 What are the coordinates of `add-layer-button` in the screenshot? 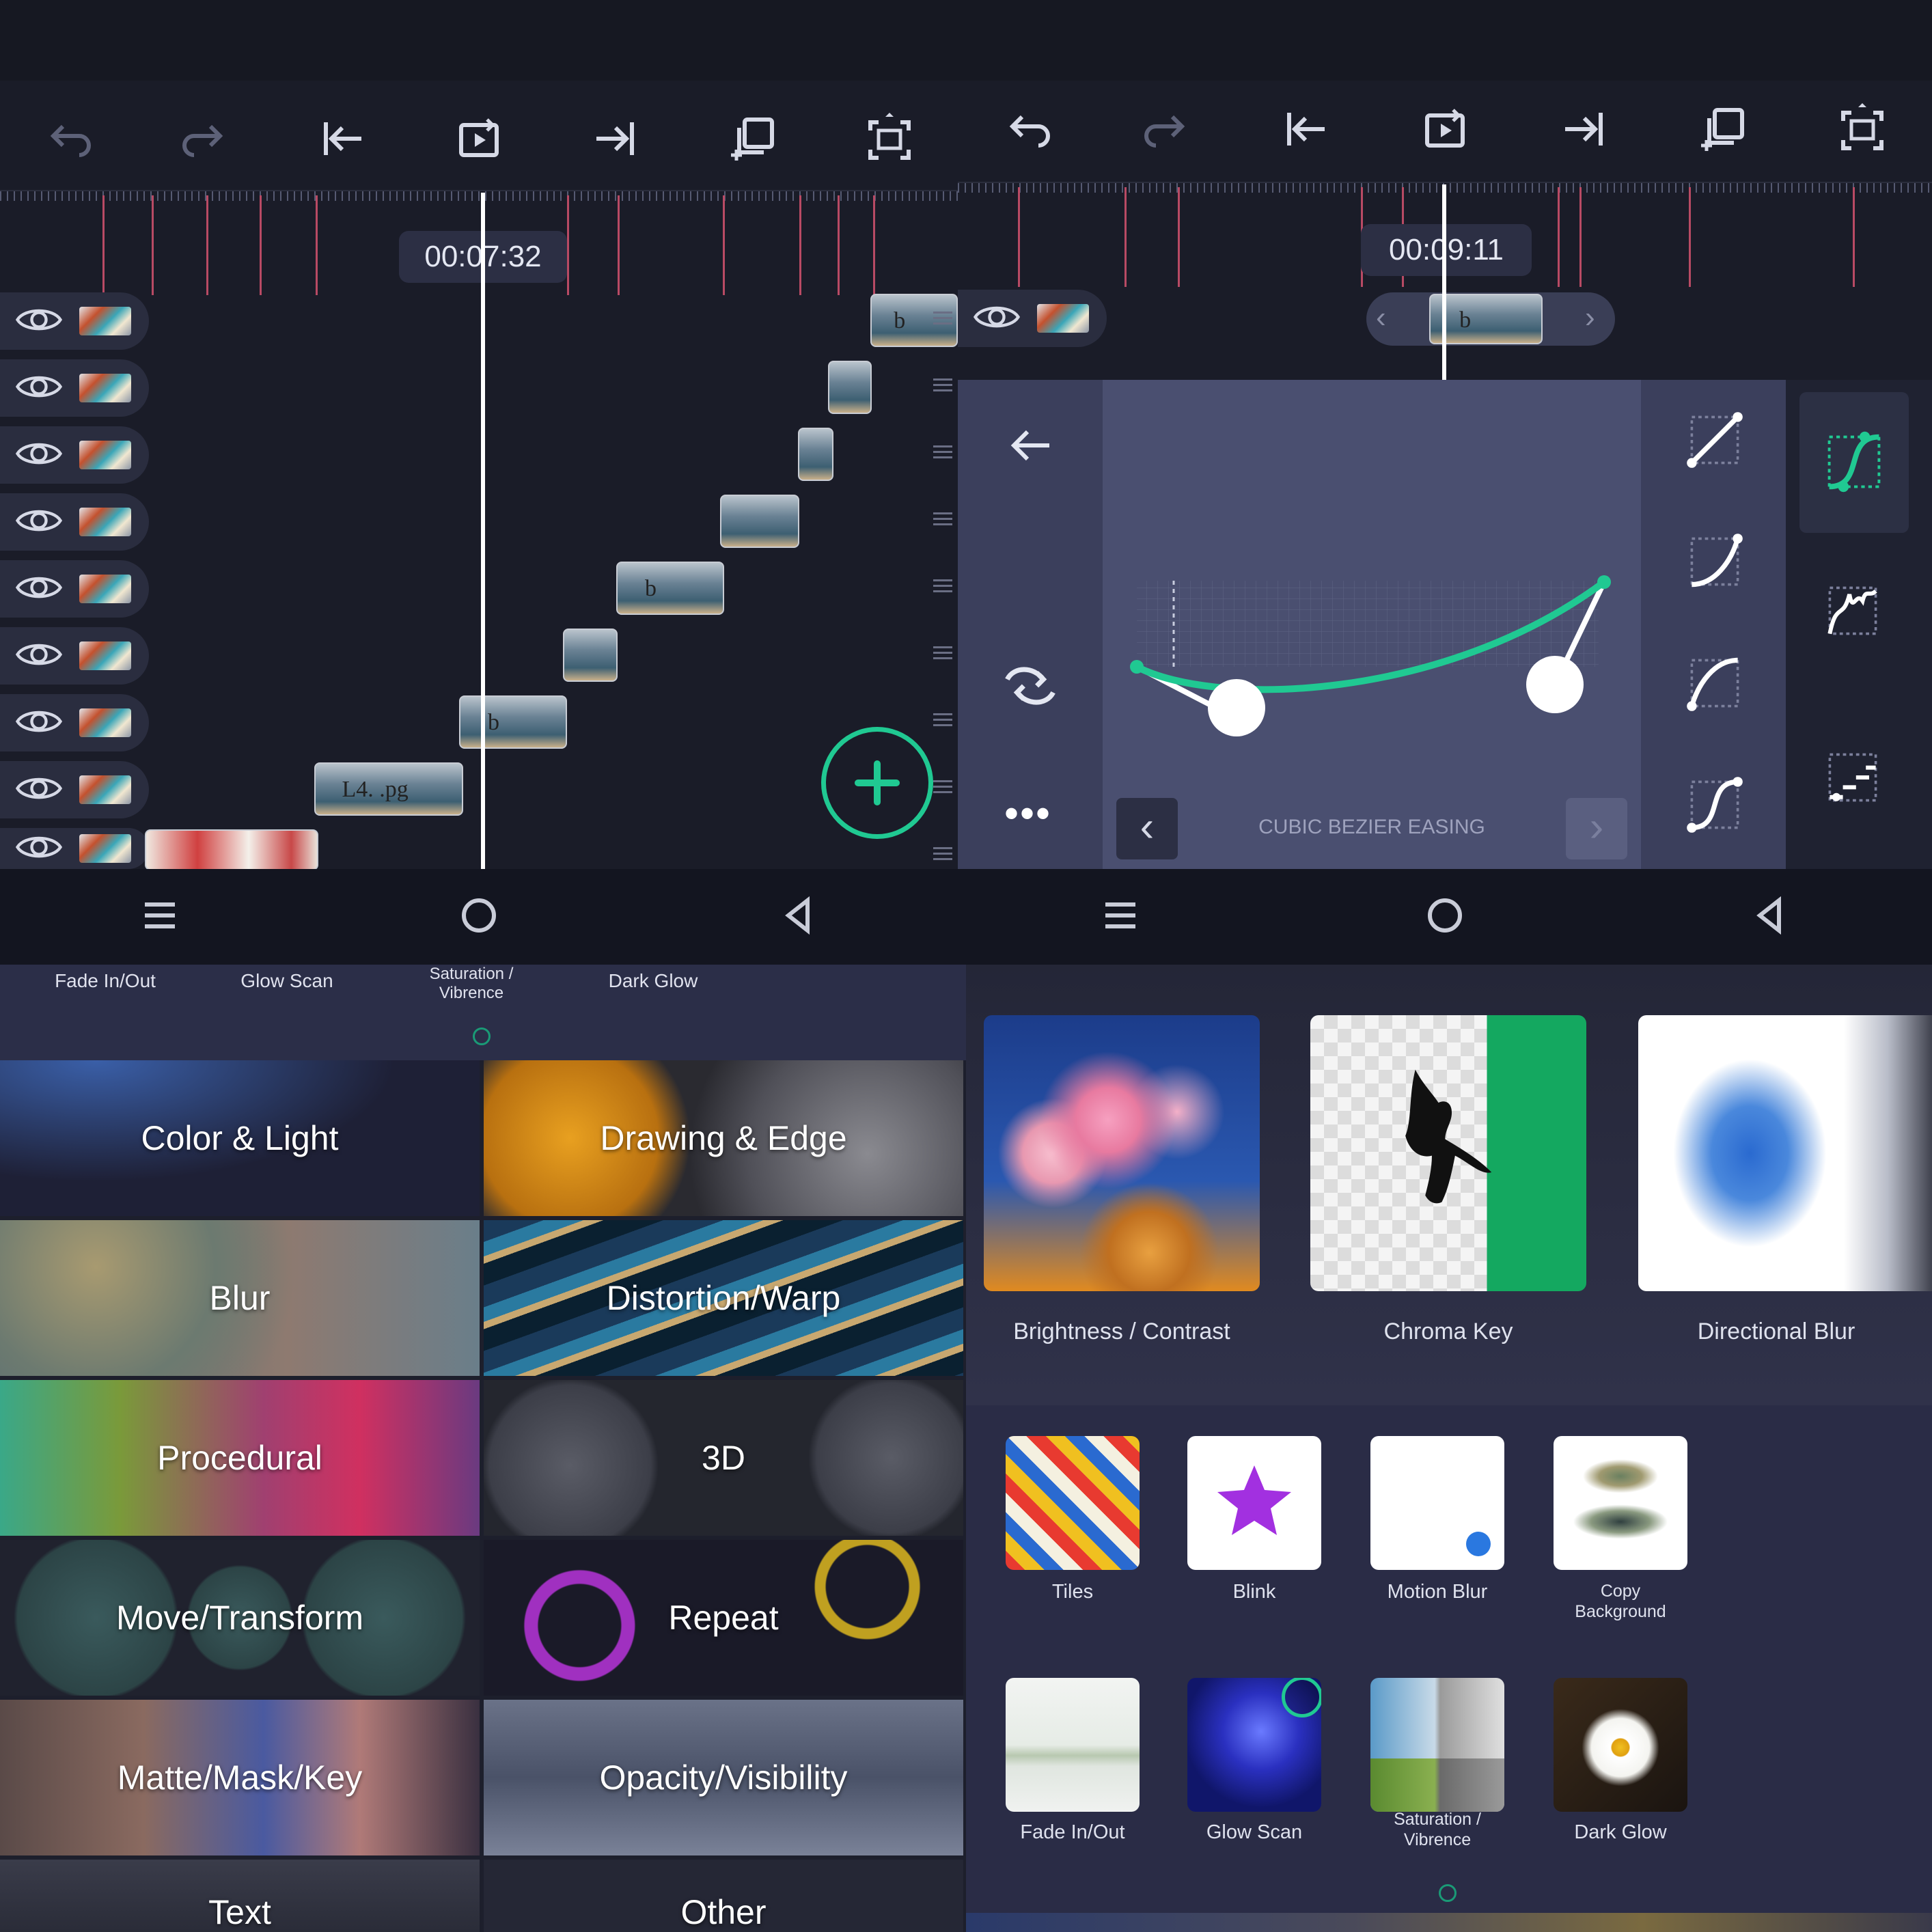 It's located at (877, 783).